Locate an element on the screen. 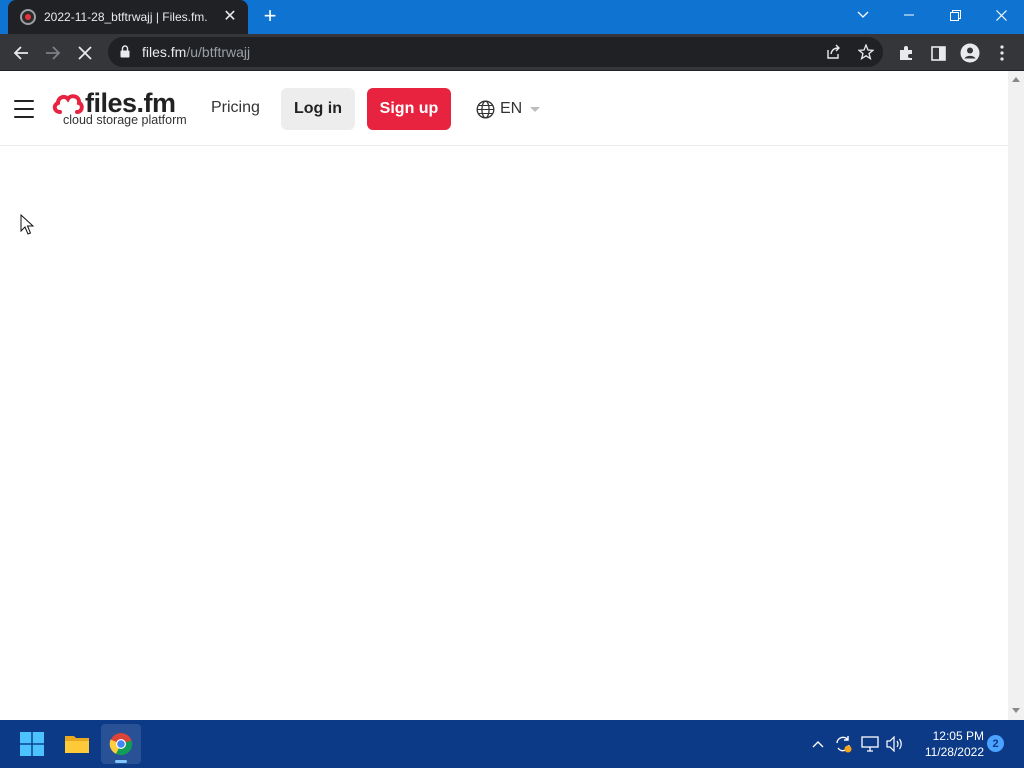 The image size is (1024, 768). url-text: files.fm/u/btftrwajj is located at coordinates (196, 52).